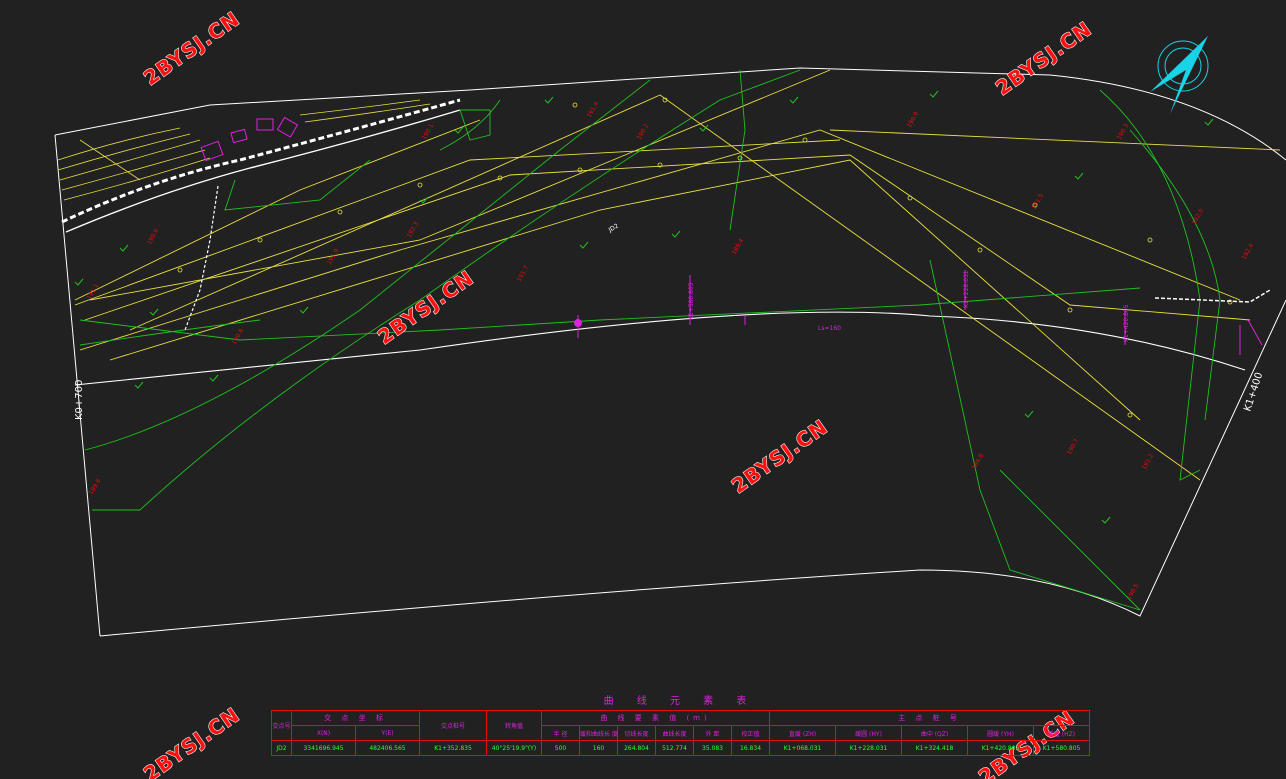 The width and height of the screenshot is (1286, 779). I want to click on start-station-label: K0+700, so click(79, 400).